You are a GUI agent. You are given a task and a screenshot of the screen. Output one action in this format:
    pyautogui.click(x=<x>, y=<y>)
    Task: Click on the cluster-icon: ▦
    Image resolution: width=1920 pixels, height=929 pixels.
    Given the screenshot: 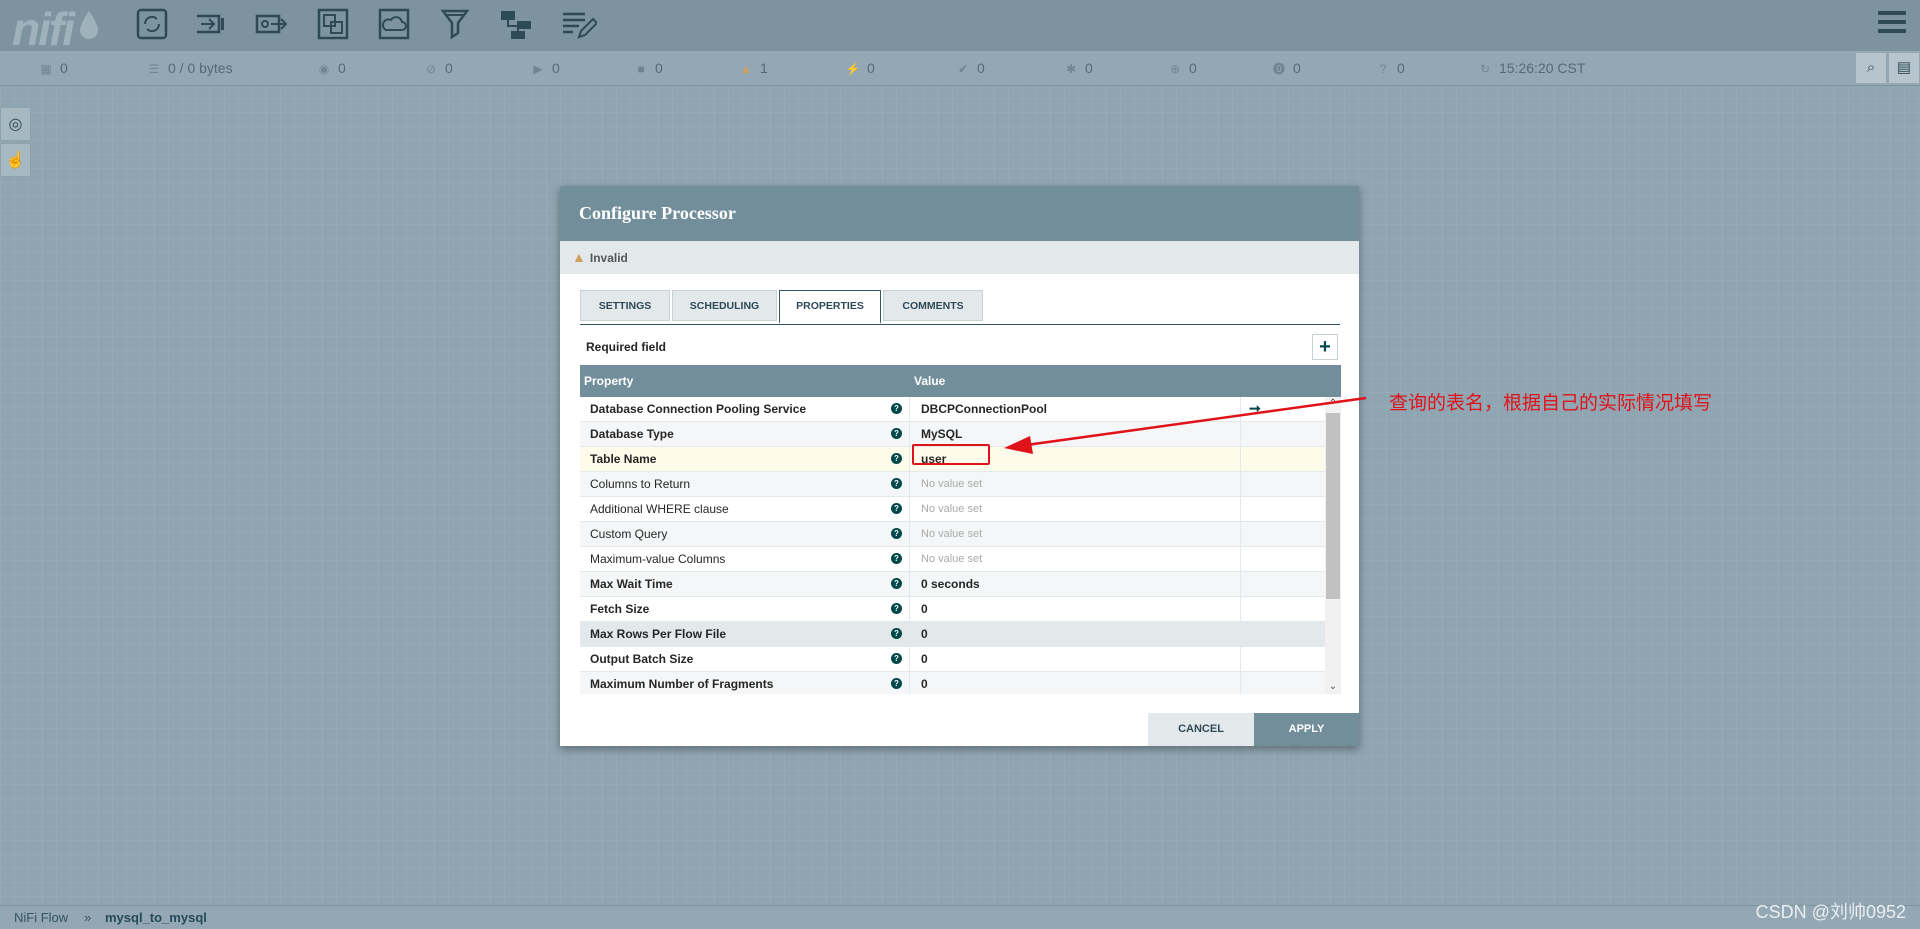 What is the action you would take?
    pyautogui.click(x=46, y=69)
    